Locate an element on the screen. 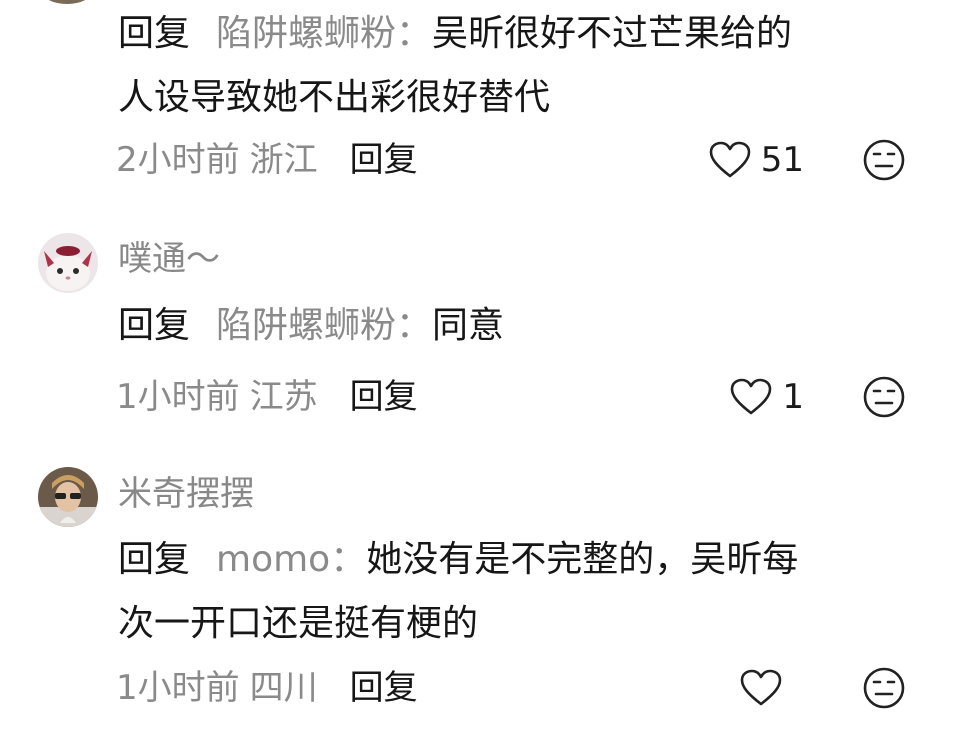 This screenshot has height=733, width=960. comment-text-line1: 同意 is located at coordinates (468, 325).